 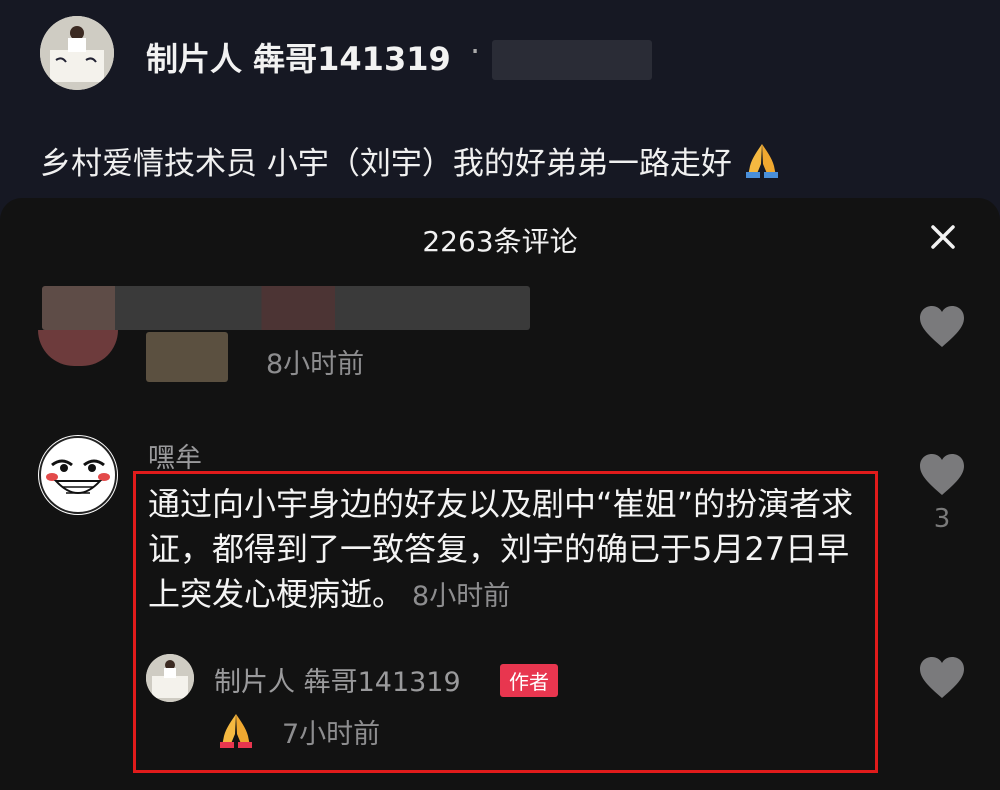 I want to click on post-caption: 乡村爱情技术员 小宇（刘宇）我的好弟弟一路走好, so click(x=411, y=160).